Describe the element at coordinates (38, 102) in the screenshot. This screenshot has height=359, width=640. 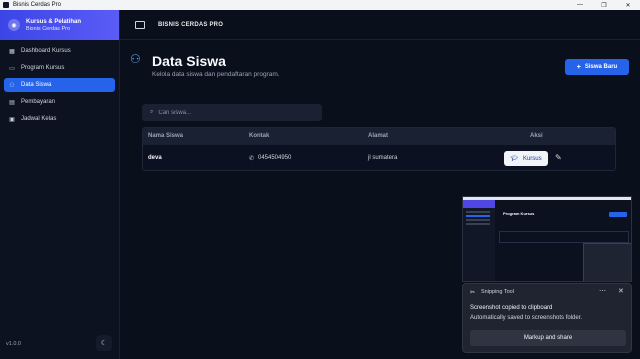
I see `sidebar-item-label: Pembayaran` at that location.